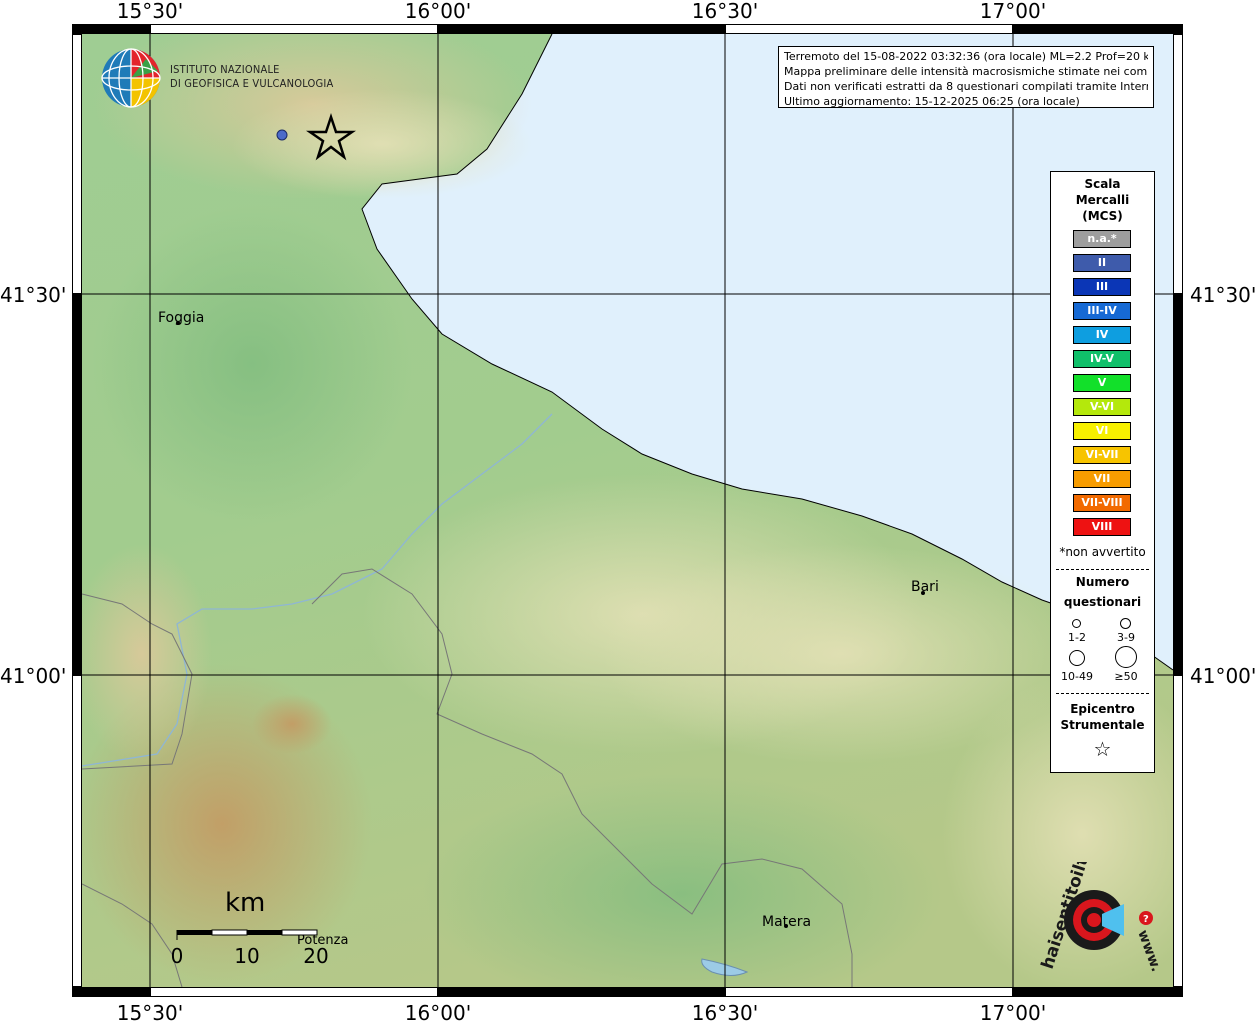  What do you see at coordinates (77, 164) in the screenshot?
I see `frame-band-left-white` at bounding box center [77, 164].